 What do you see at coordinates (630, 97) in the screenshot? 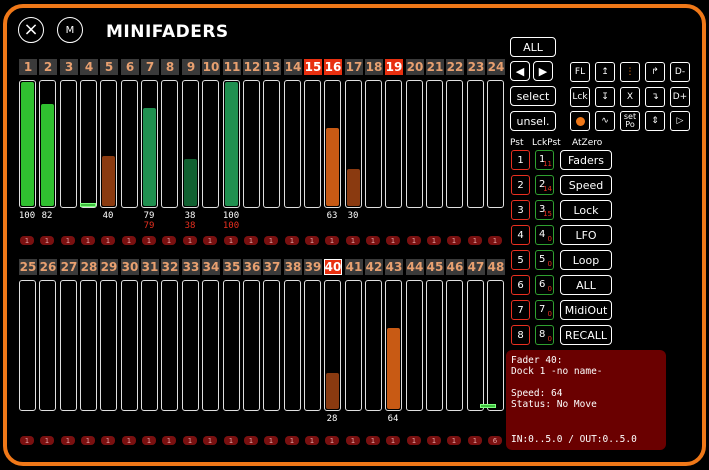
I see `x-button: X` at bounding box center [630, 97].